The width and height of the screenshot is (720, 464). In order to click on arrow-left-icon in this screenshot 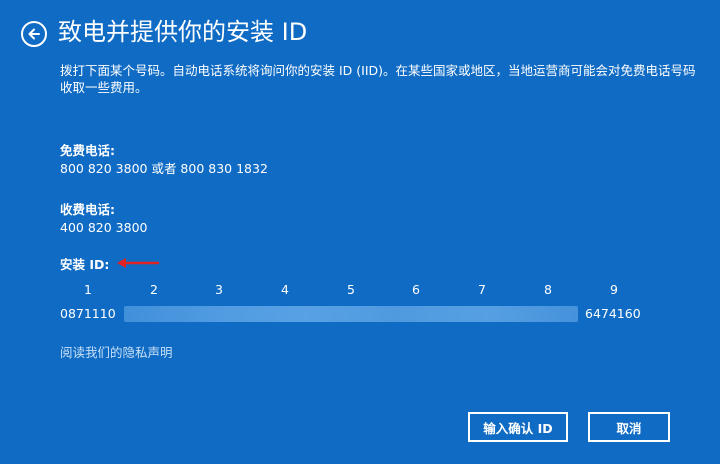, I will do `click(34, 34)`.